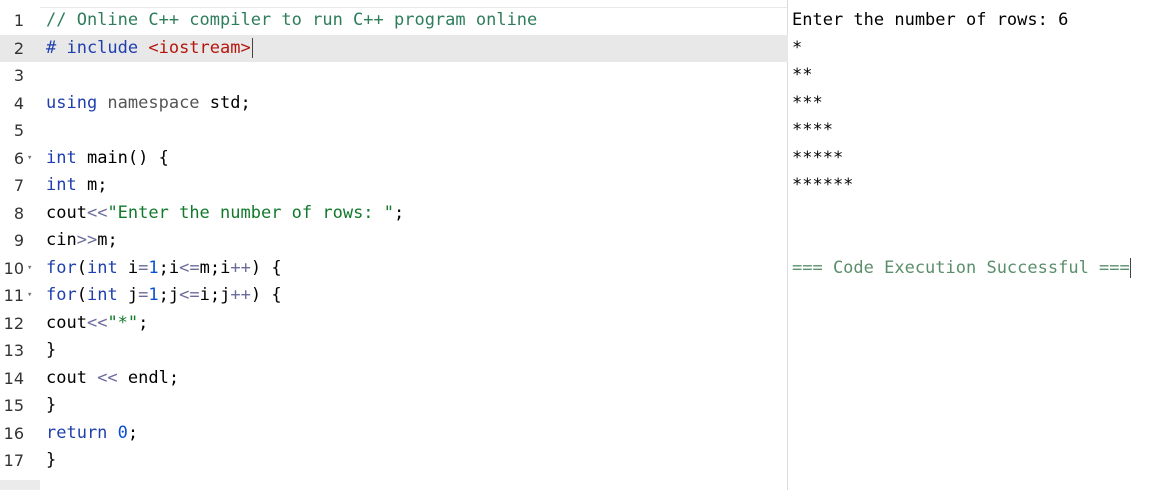 The width and height of the screenshot is (1149, 490). What do you see at coordinates (394, 296) in the screenshot?
I see `code-line: 11 ▾ for(int j=1;j<=i;j++) {` at bounding box center [394, 296].